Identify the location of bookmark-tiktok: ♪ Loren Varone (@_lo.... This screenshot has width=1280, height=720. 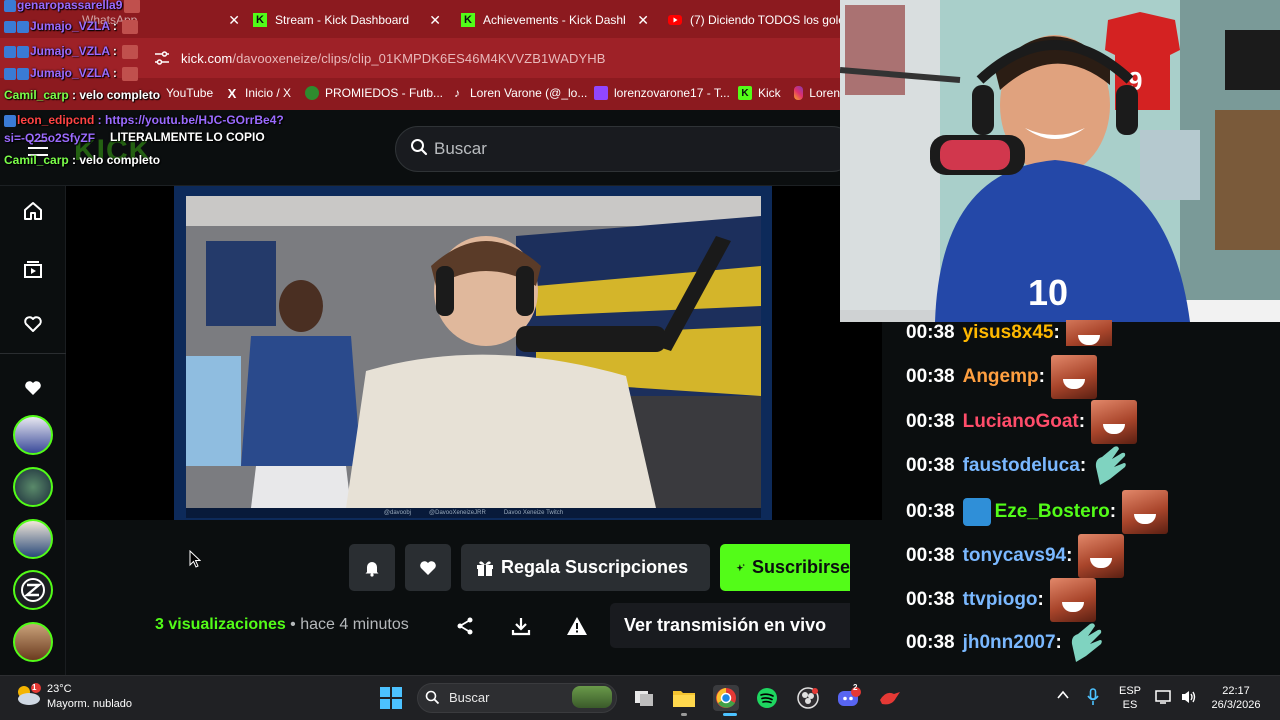
(518, 93).